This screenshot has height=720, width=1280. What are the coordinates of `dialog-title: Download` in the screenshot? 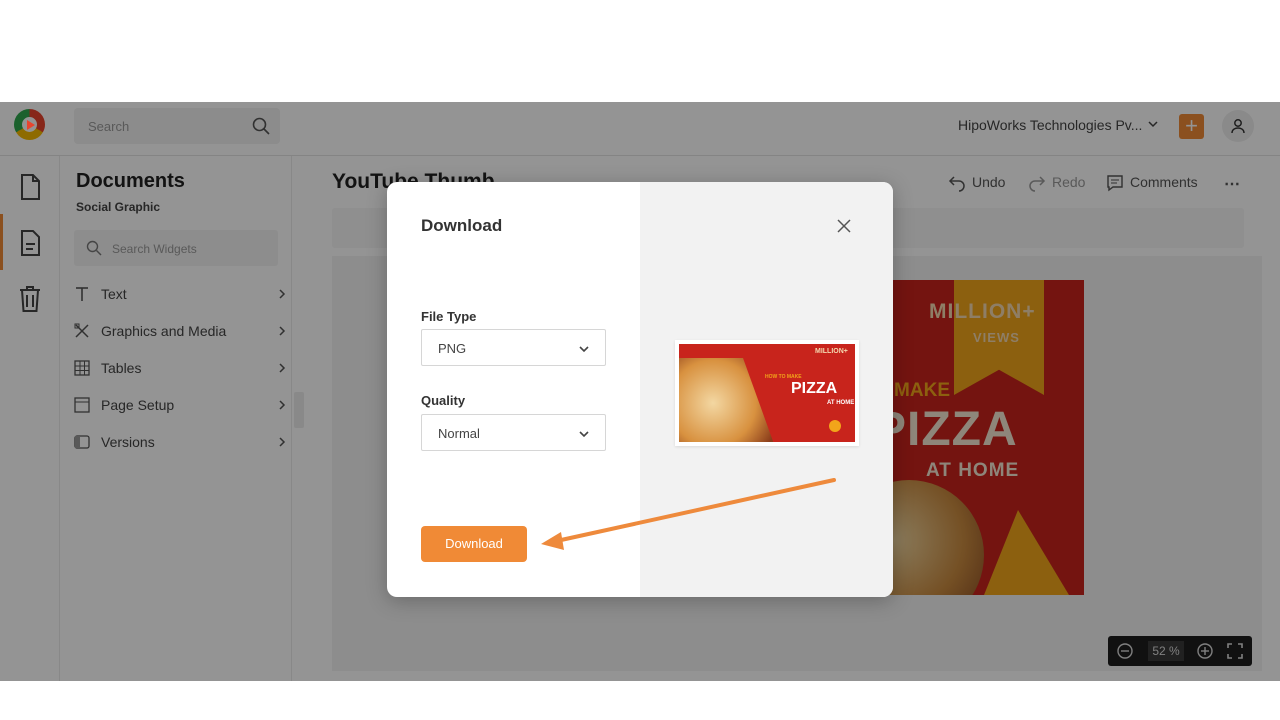 It's located at (462, 225).